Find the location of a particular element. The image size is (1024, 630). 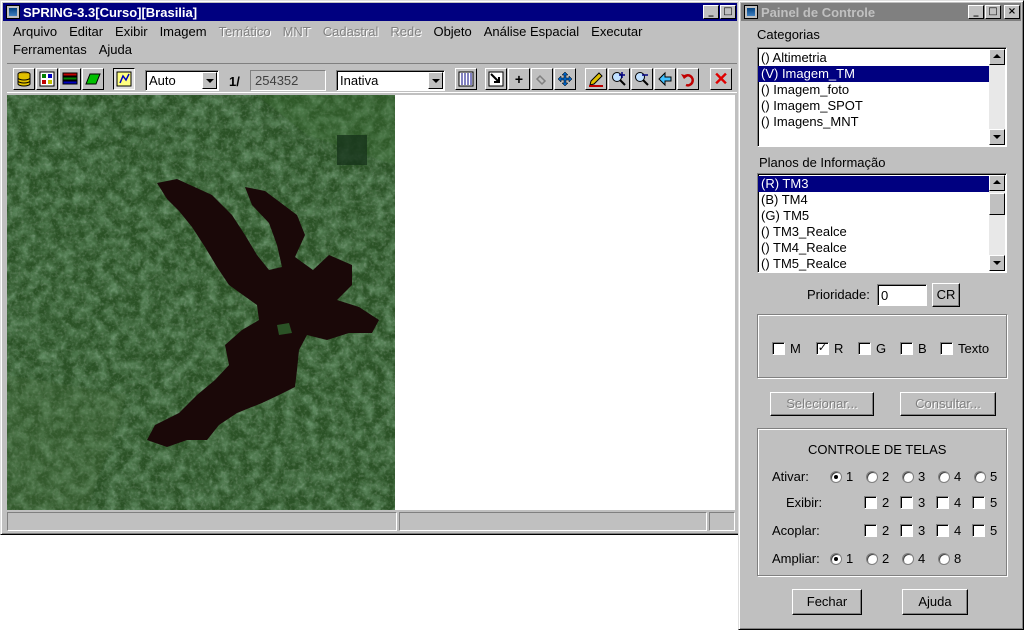

cursor-info-button is located at coordinates (124, 79).